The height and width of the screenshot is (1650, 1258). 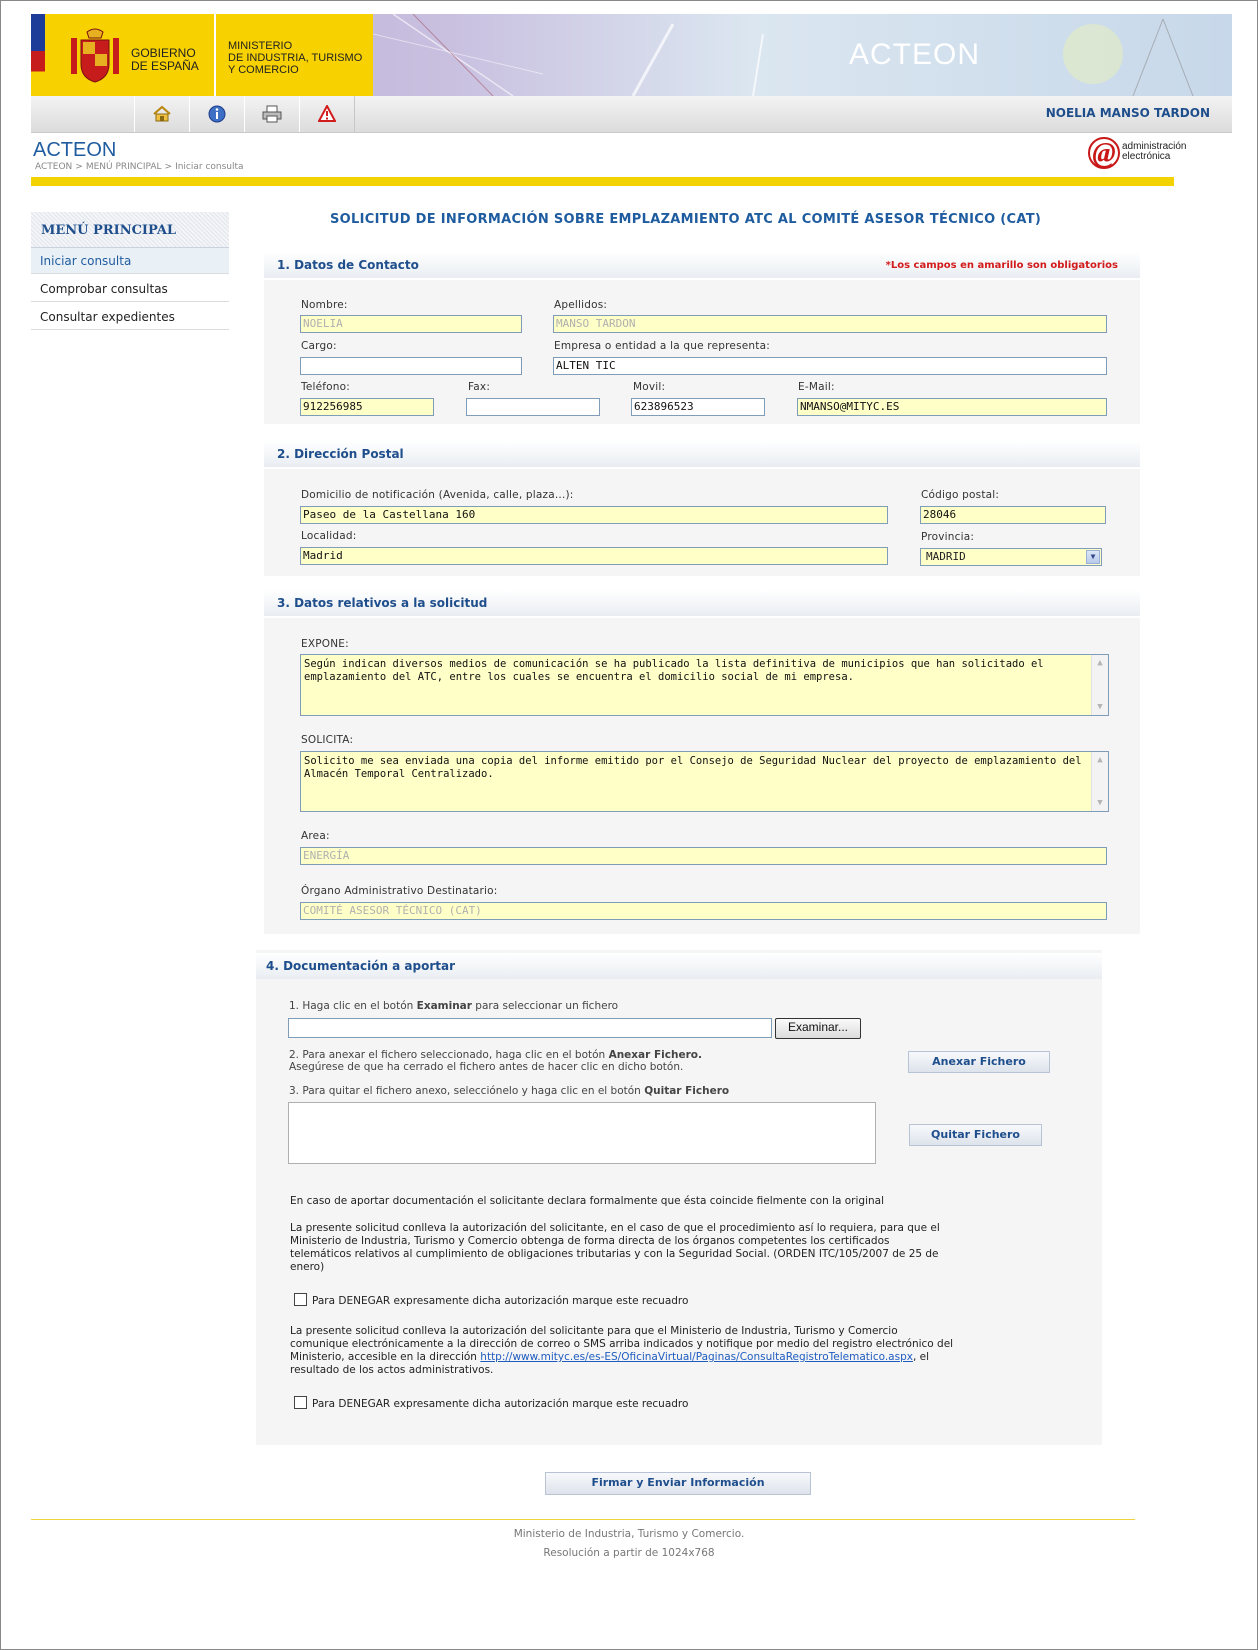 I want to click on organo-label: Órgano Administrativo Destinatario:, so click(x=399, y=891).